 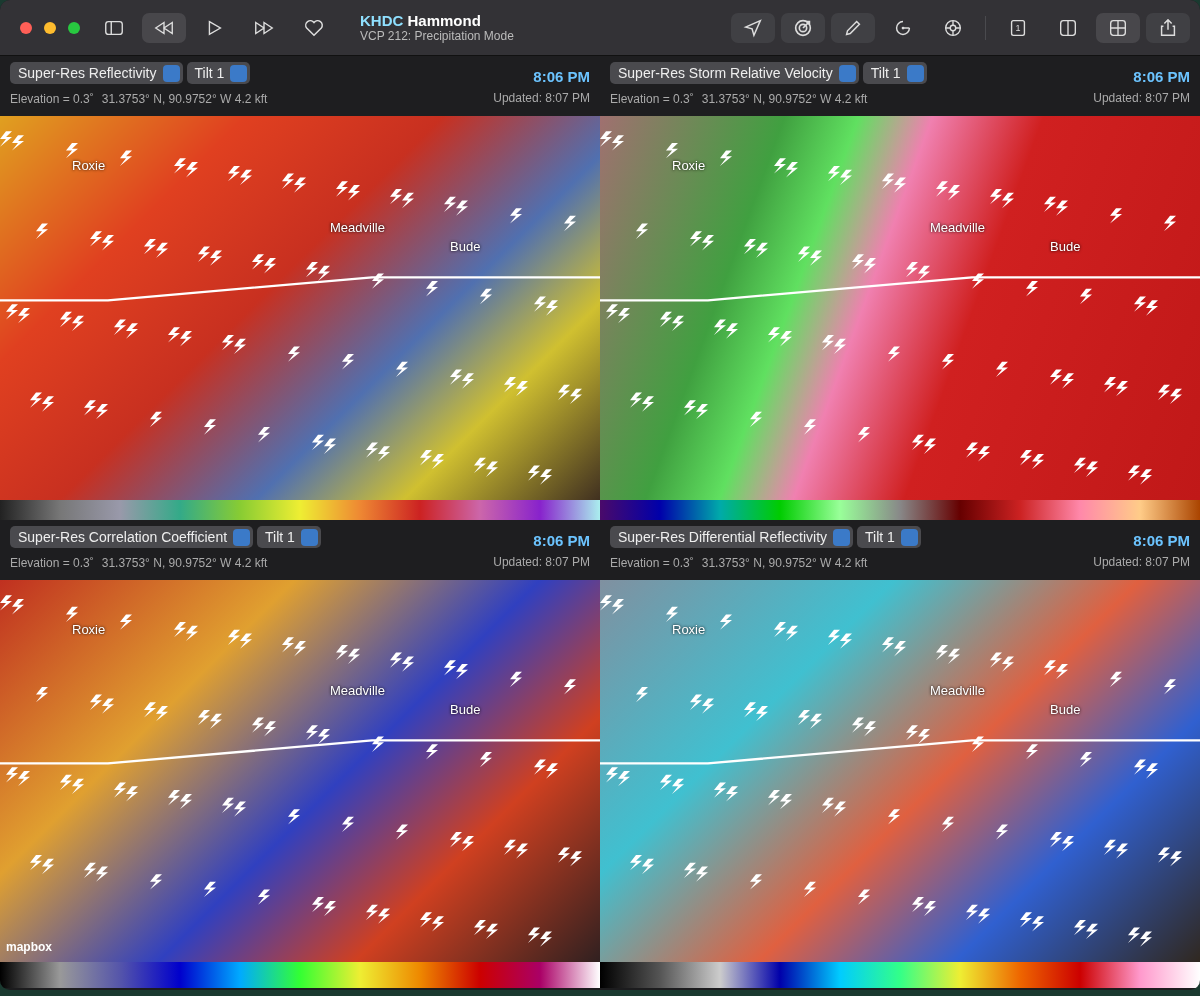 I want to click on product-dropdown: Super-Res Reflectivity, so click(x=96, y=73).